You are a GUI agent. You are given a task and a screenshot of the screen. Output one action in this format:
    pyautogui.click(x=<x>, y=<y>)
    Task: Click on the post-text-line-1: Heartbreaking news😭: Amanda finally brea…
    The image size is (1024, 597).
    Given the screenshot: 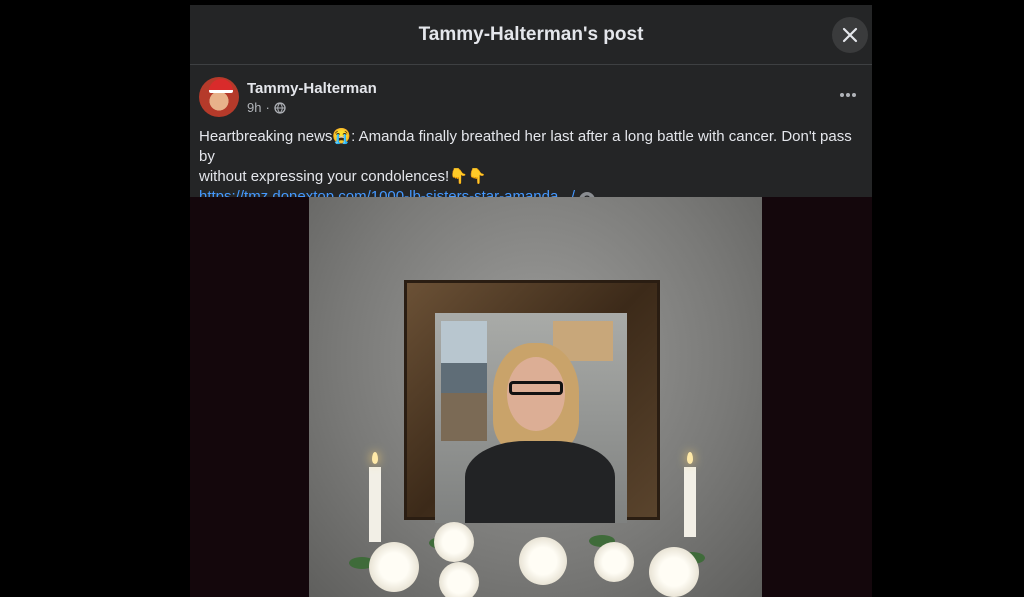 What is the action you would take?
    pyautogui.click(x=525, y=146)
    